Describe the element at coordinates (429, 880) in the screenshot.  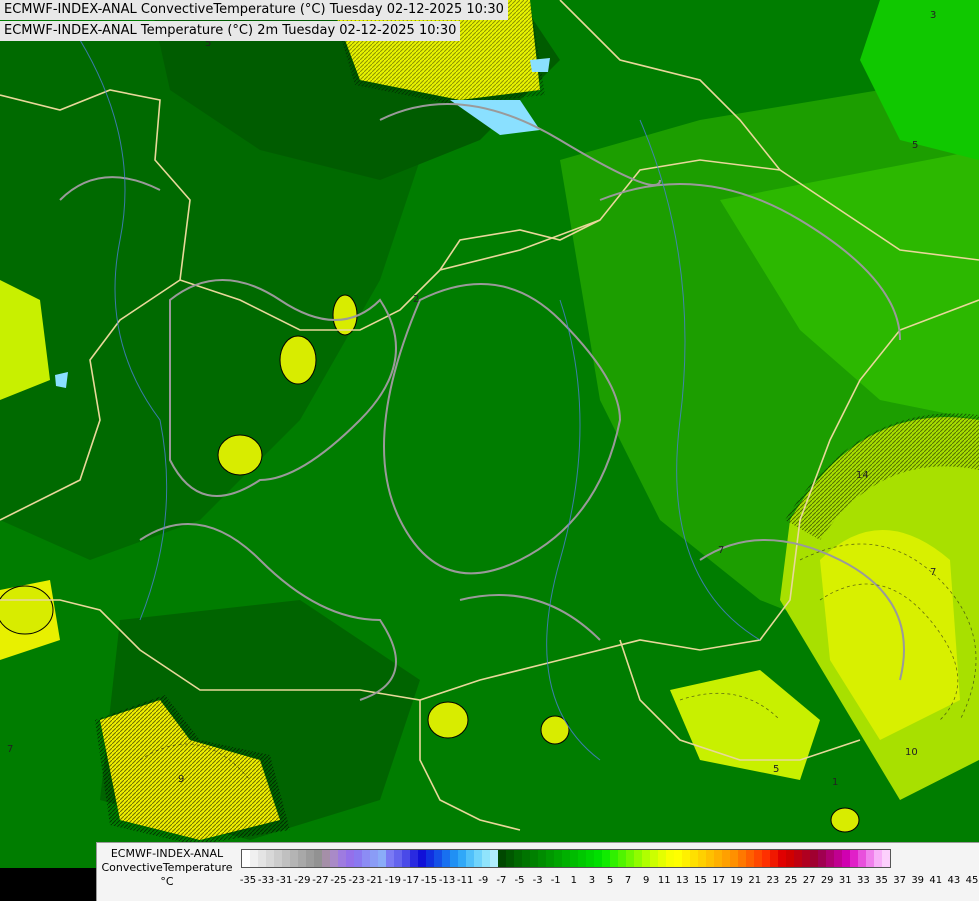
I see `legend-tick-label: -15` at that location.